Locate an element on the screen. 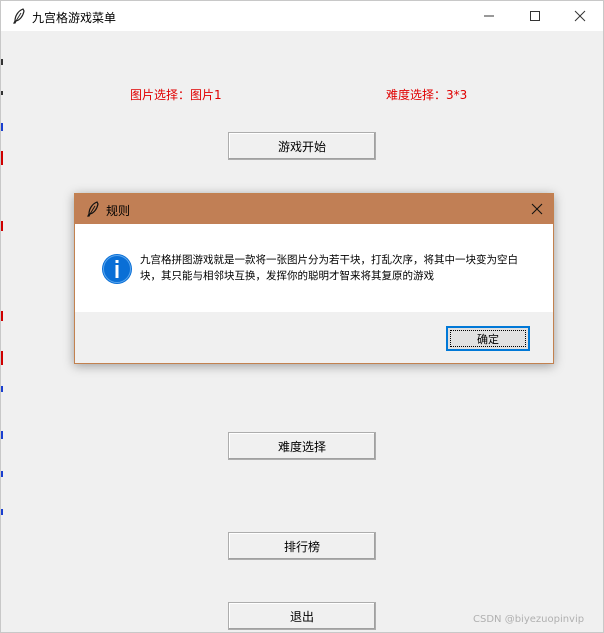 The image size is (604, 633). info-icon is located at coordinates (117, 269).